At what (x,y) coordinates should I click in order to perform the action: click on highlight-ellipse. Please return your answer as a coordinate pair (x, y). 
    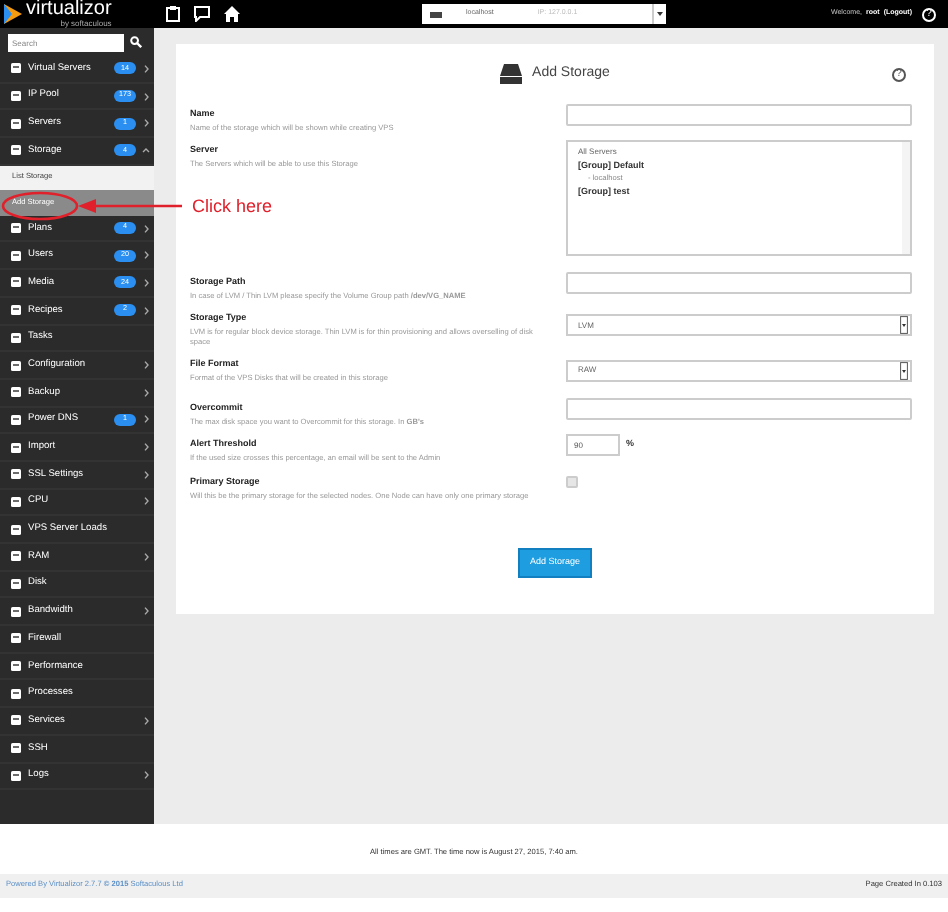
    Looking at the image, I should click on (40, 206).